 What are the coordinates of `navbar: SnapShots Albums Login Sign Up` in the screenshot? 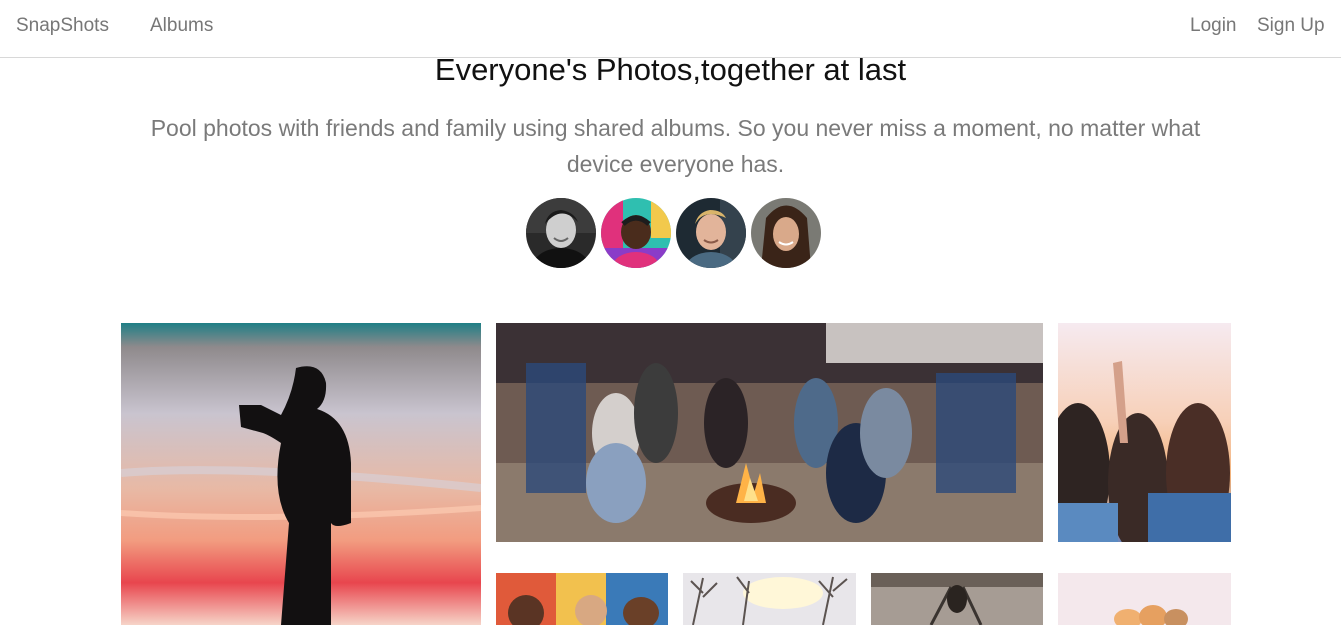 It's located at (670, 29).